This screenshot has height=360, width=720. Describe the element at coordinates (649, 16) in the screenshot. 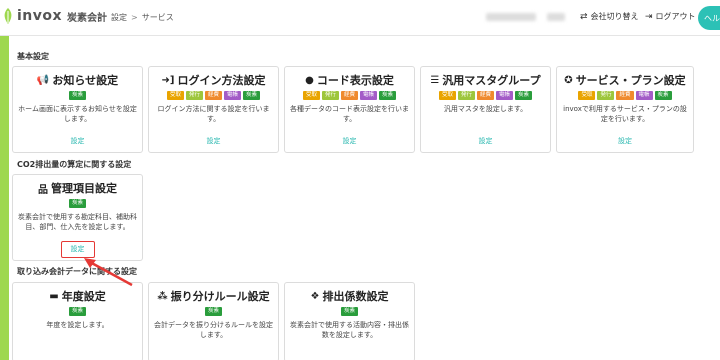

I see `logout-icon: ⇥` at that location.